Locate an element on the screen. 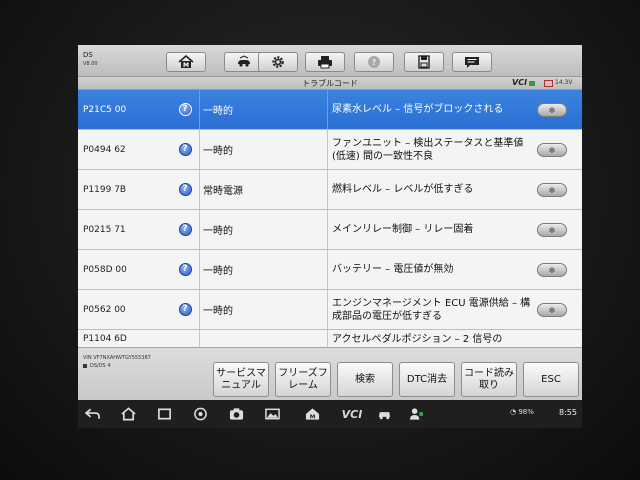  dtc-description: ファンユニット – 検出ステータスと基準値 (低速) 間の一致性不良 is located at coordinates (428, 149).